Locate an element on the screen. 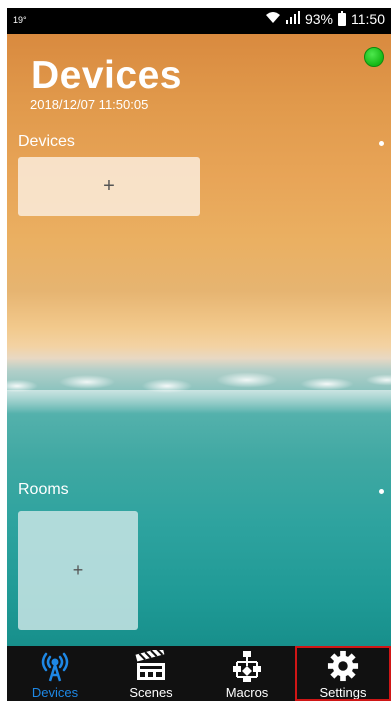 This screenshot has width=391, height=701. nav-devices-label: Devices is located at coordinates (55, 692).